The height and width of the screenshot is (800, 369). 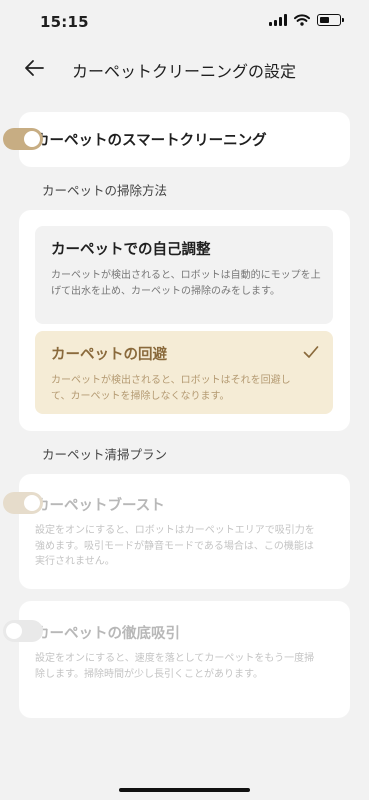 I want to click on checkmark-icon, so click(x=311, y=352).